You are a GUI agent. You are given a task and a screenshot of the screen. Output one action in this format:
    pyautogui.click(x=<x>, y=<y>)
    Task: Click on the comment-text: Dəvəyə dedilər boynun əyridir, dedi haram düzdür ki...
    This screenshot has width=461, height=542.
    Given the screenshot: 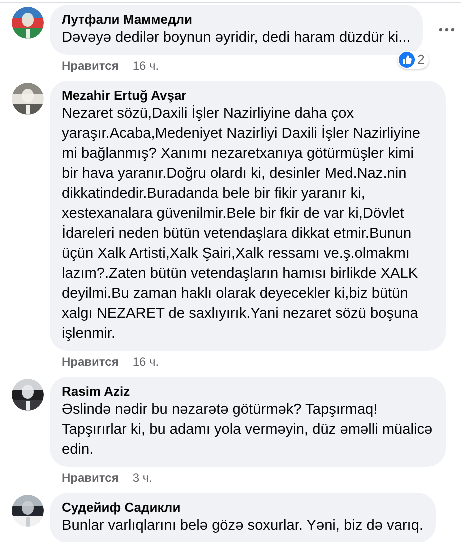 What is the action you would take?
    pyautogui.click(x=236, y=38)
    